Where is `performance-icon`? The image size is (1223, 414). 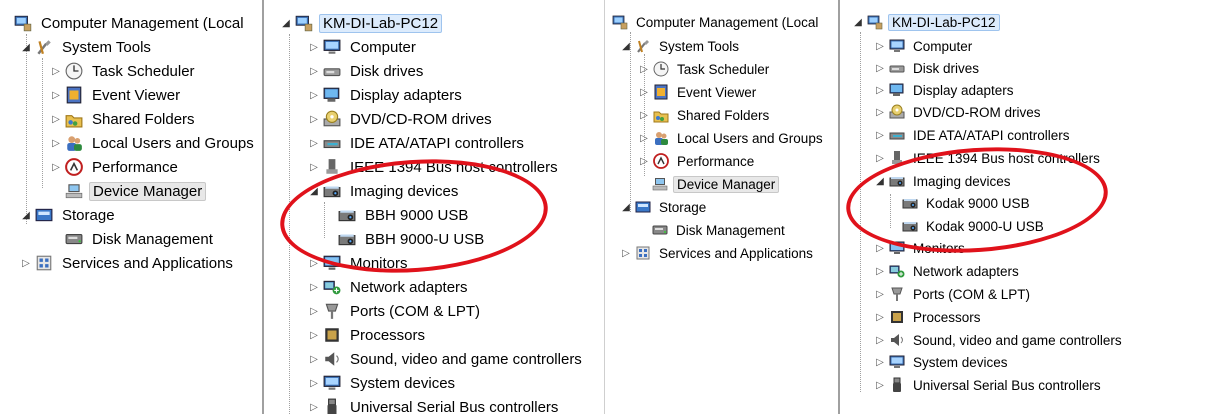
performance-icon is located at coordinates (661, 161).